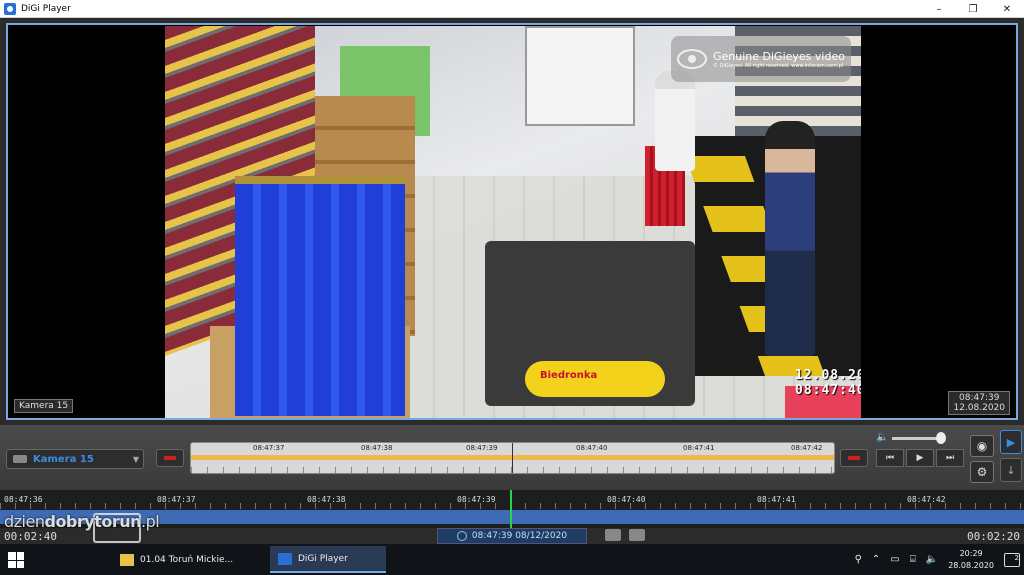  I want to click on camera-snapshot-icon, so click(613, 535).